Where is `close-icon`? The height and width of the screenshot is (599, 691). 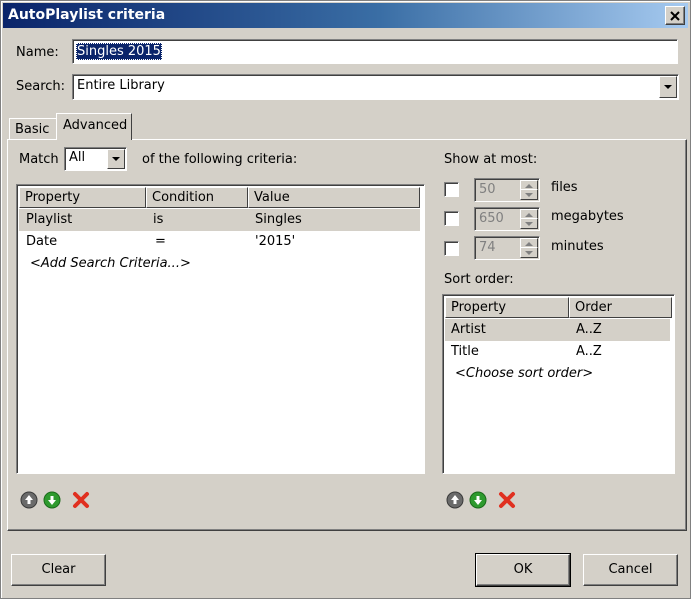 close-icon is located at coordinates (675, 15).